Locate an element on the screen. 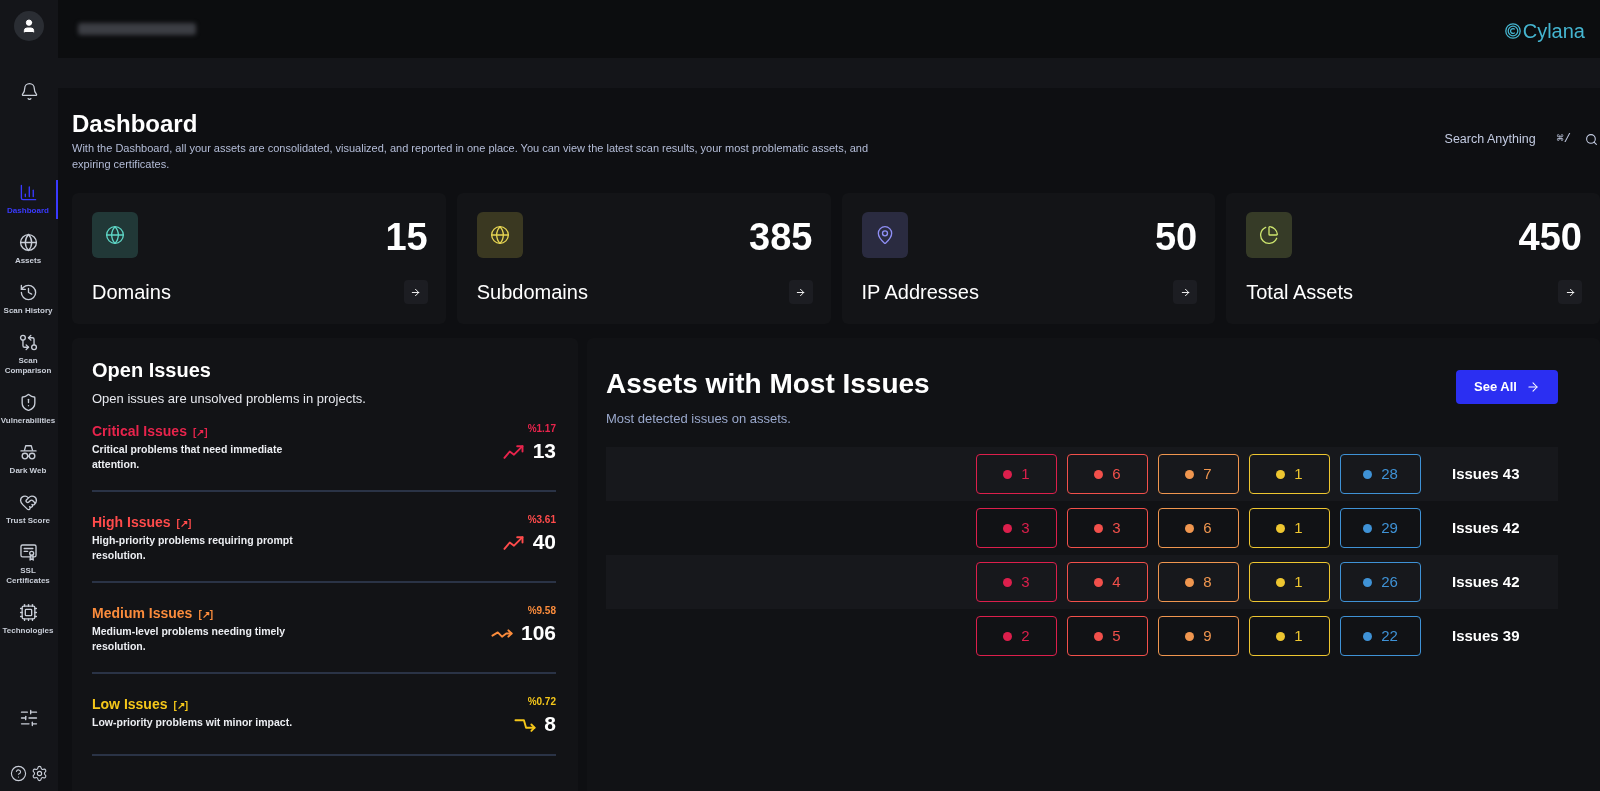  panel-subtitle: Open issues are unsolved problems in projects. is located at coordinates (229, 399).